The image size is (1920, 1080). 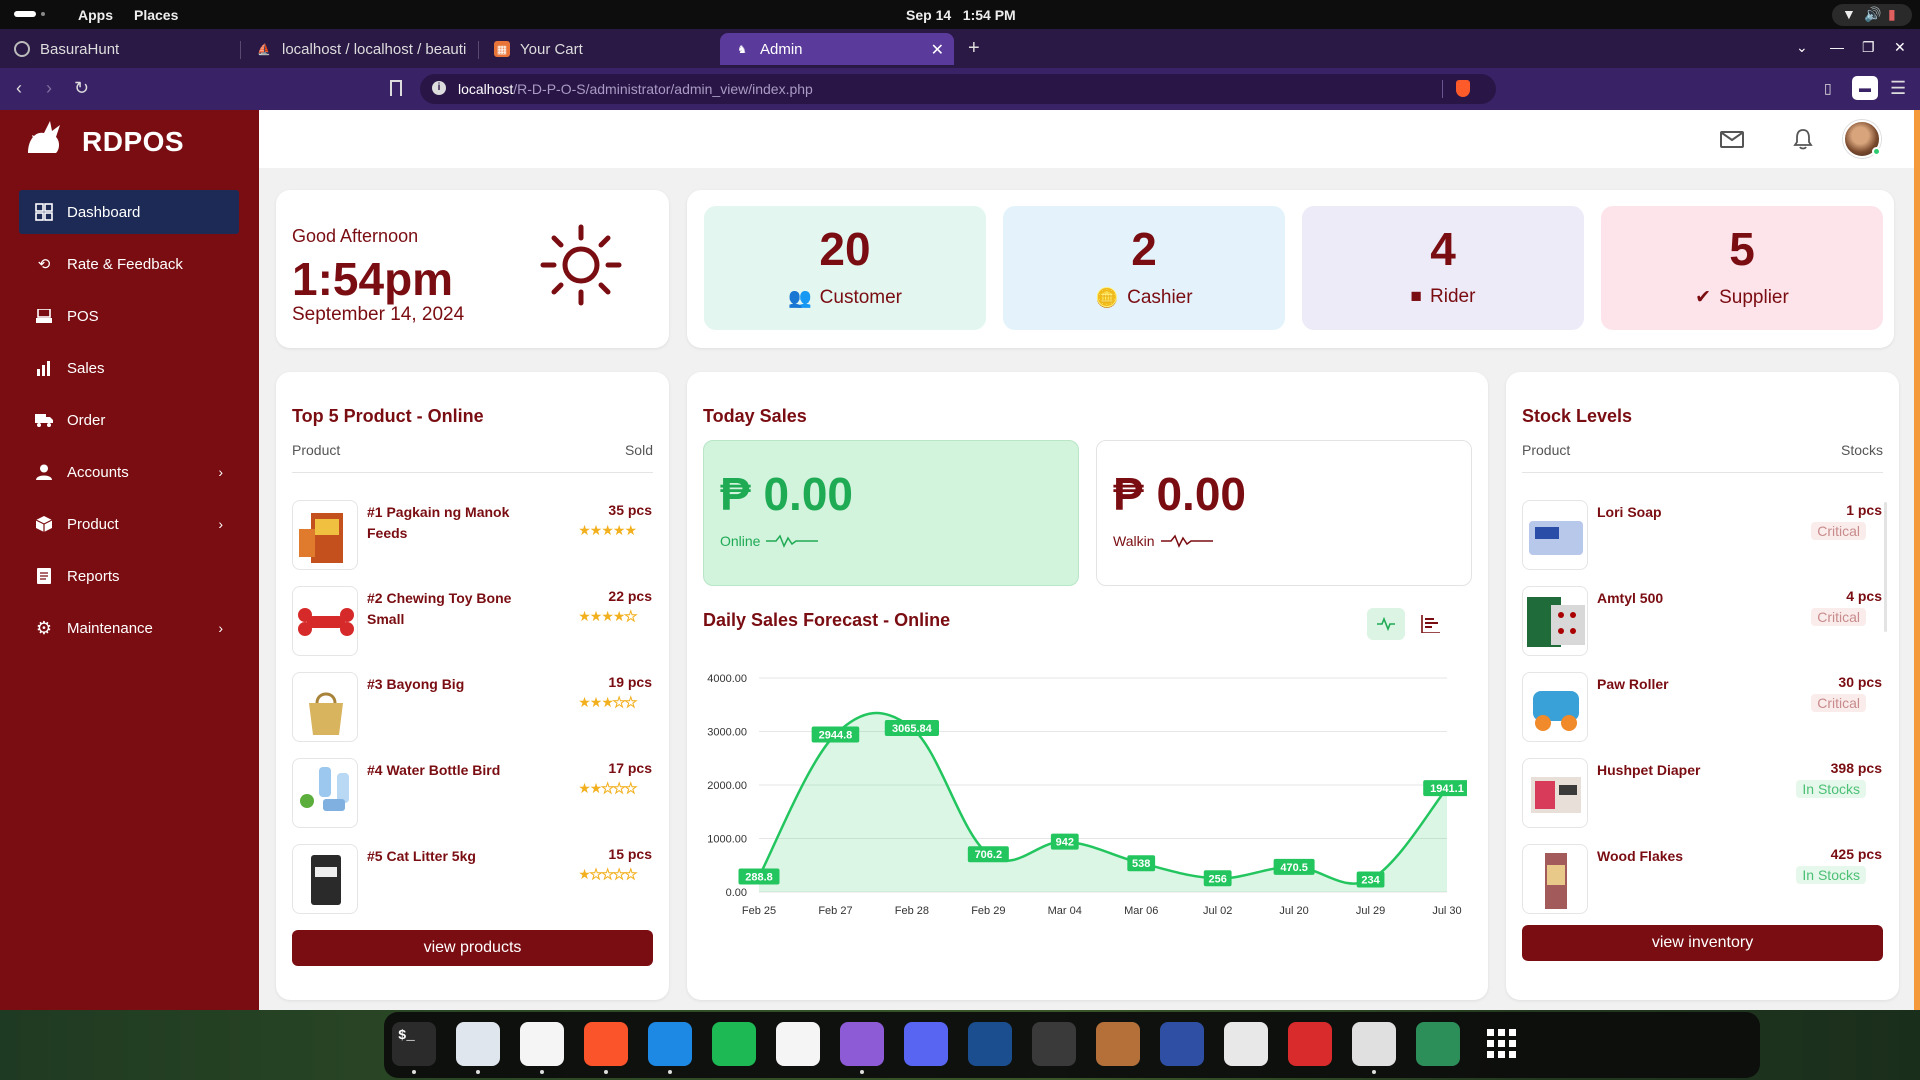 What do you see at coordinates (1702, 879) in the screenshot?
I see `list-item: Wood Flakes 425 pcs In Stocks` at bounding box center [1702, 879].